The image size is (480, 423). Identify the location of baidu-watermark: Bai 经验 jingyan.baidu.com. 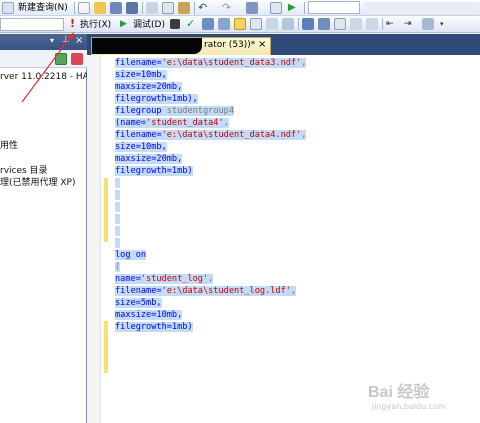
(420, 397).